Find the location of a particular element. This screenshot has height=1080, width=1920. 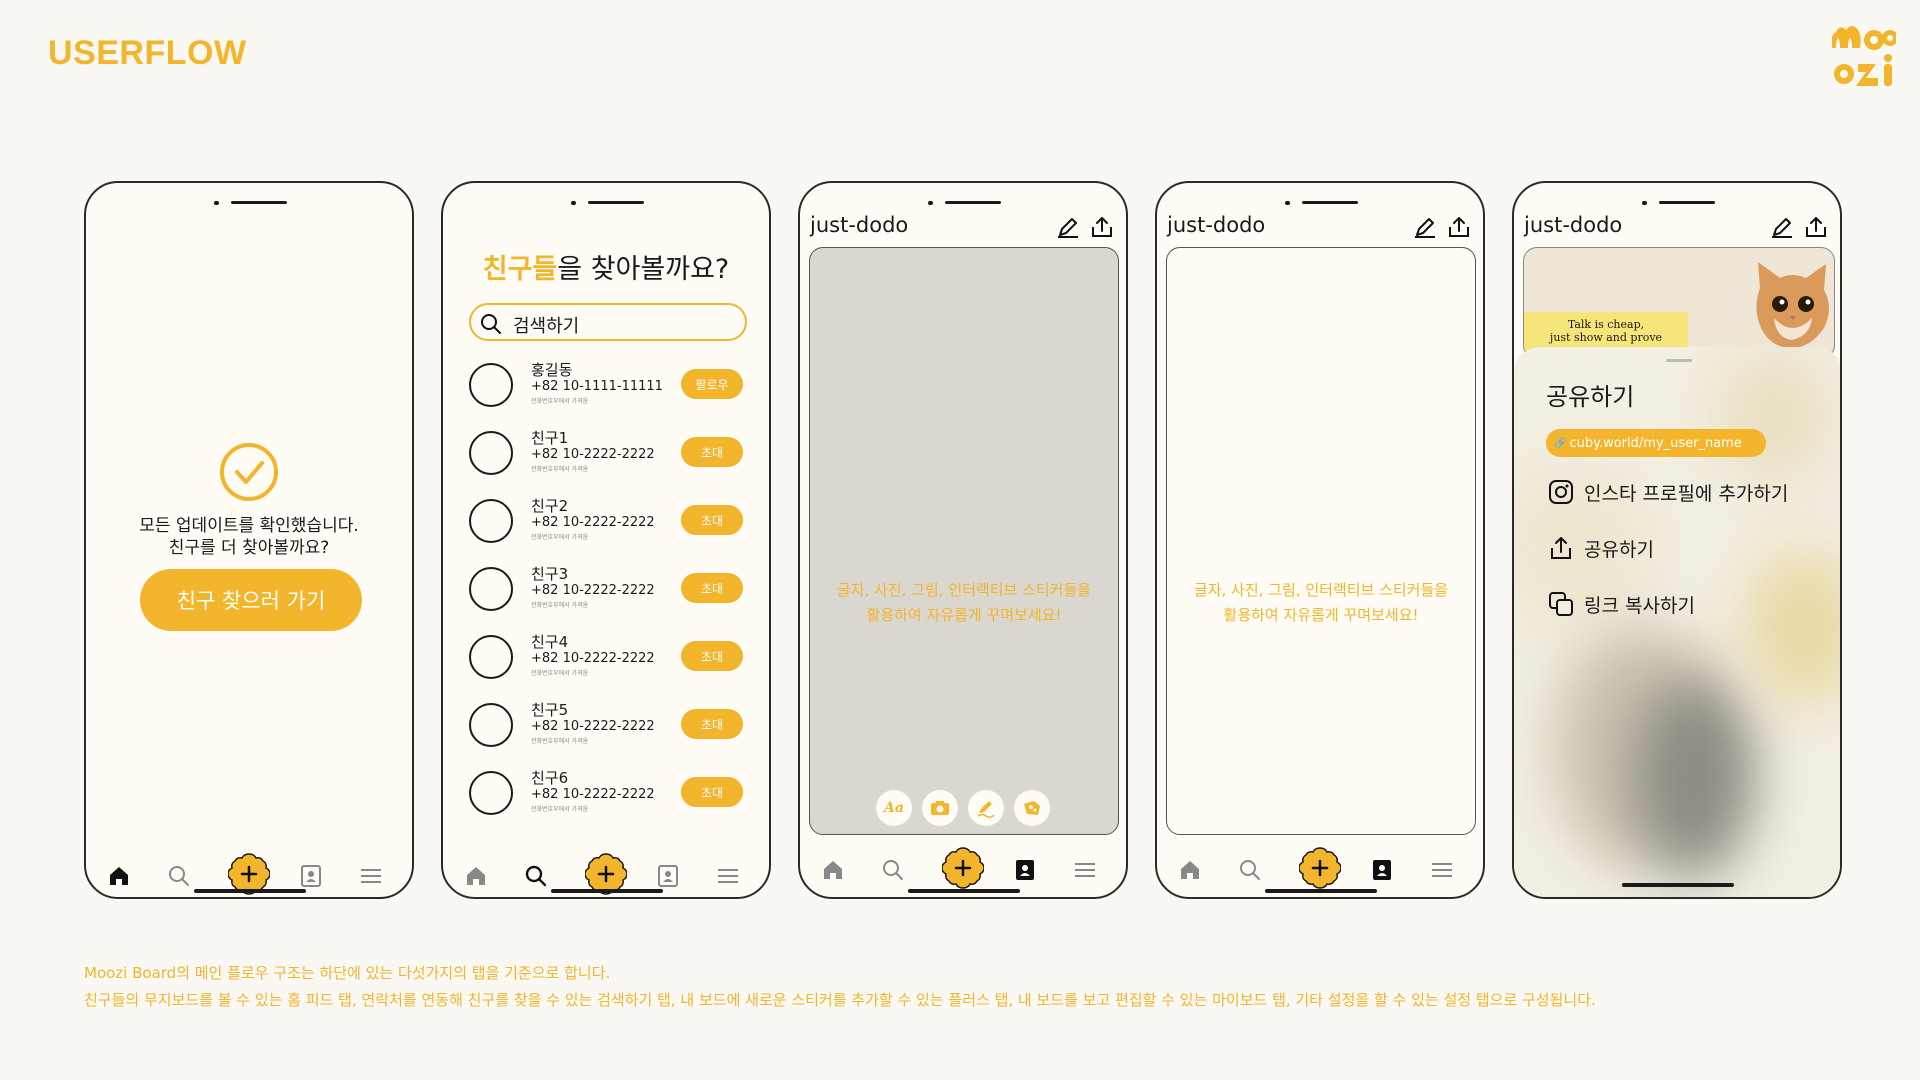

phone-screen-update-complete: 모든 업데이트를 확인했습니다. 친구를 더 찾아볼까요? 친구 찾으러 가기 is located at coordinates (249, 540).